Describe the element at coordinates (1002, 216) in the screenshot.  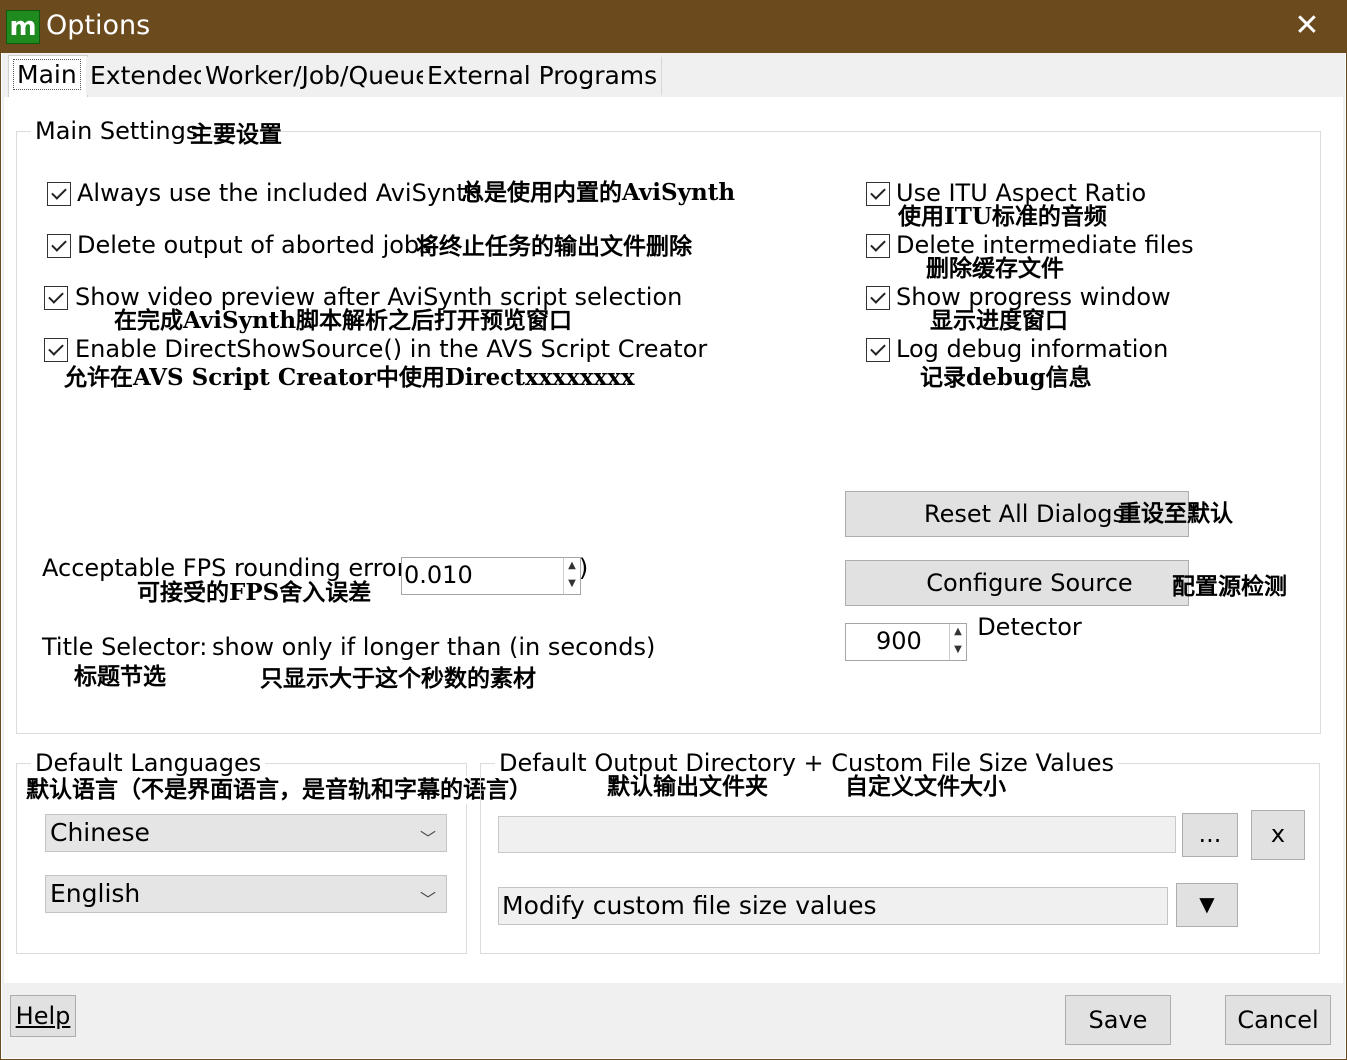
I see `use-itu-aspect-ratio-cn: 使用ITU标准的音频` at that location.